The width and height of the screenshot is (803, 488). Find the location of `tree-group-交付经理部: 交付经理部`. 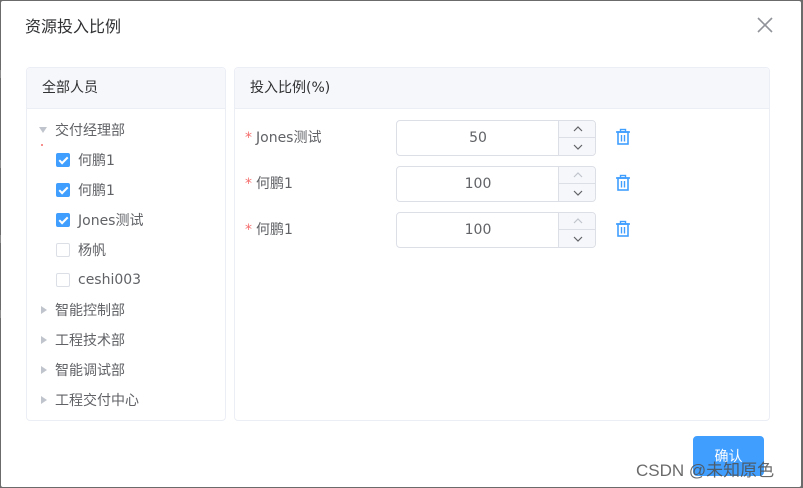

tree-group-交付经理部: 交付经理部 is located at coordinates (82, 130).